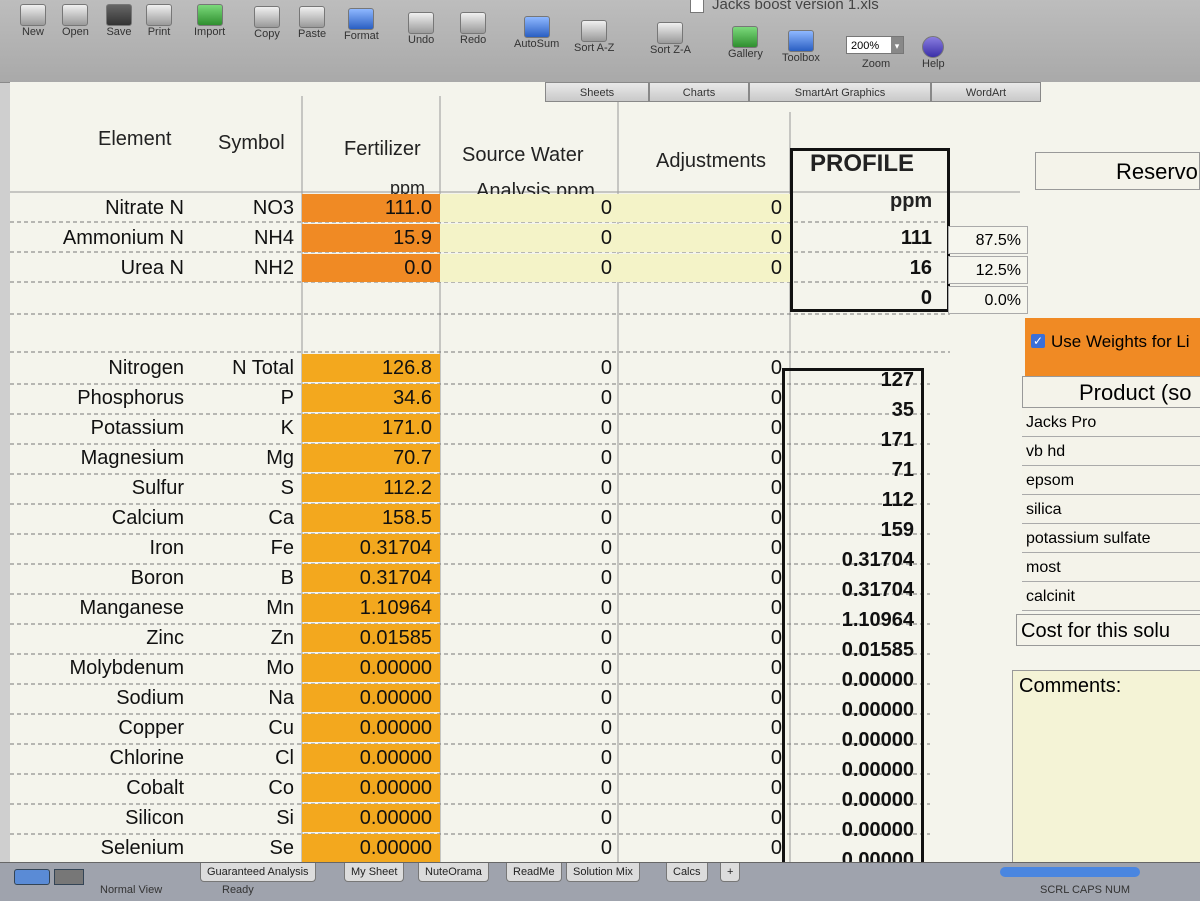 The height and width of the screenshot is (901, 1200). I want to click on save-button: Save, so click(119, 21).